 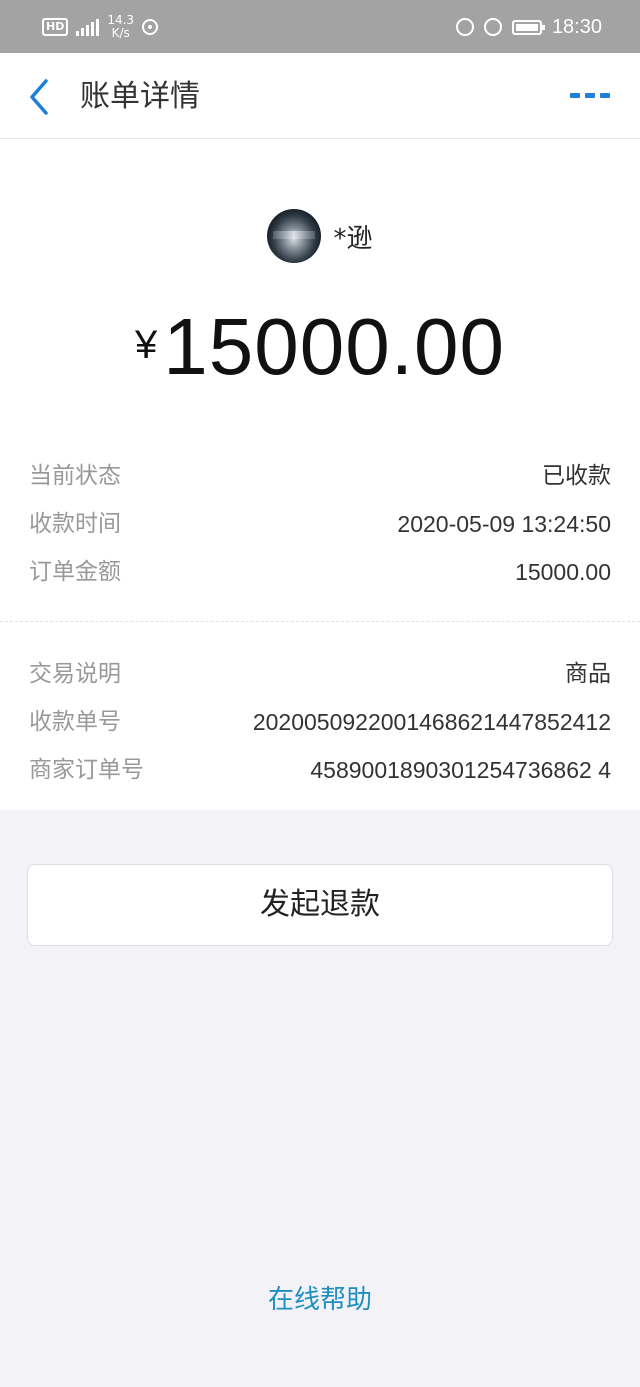 I want to click on refund-button: 发起退款, so click(x=320, y=905).